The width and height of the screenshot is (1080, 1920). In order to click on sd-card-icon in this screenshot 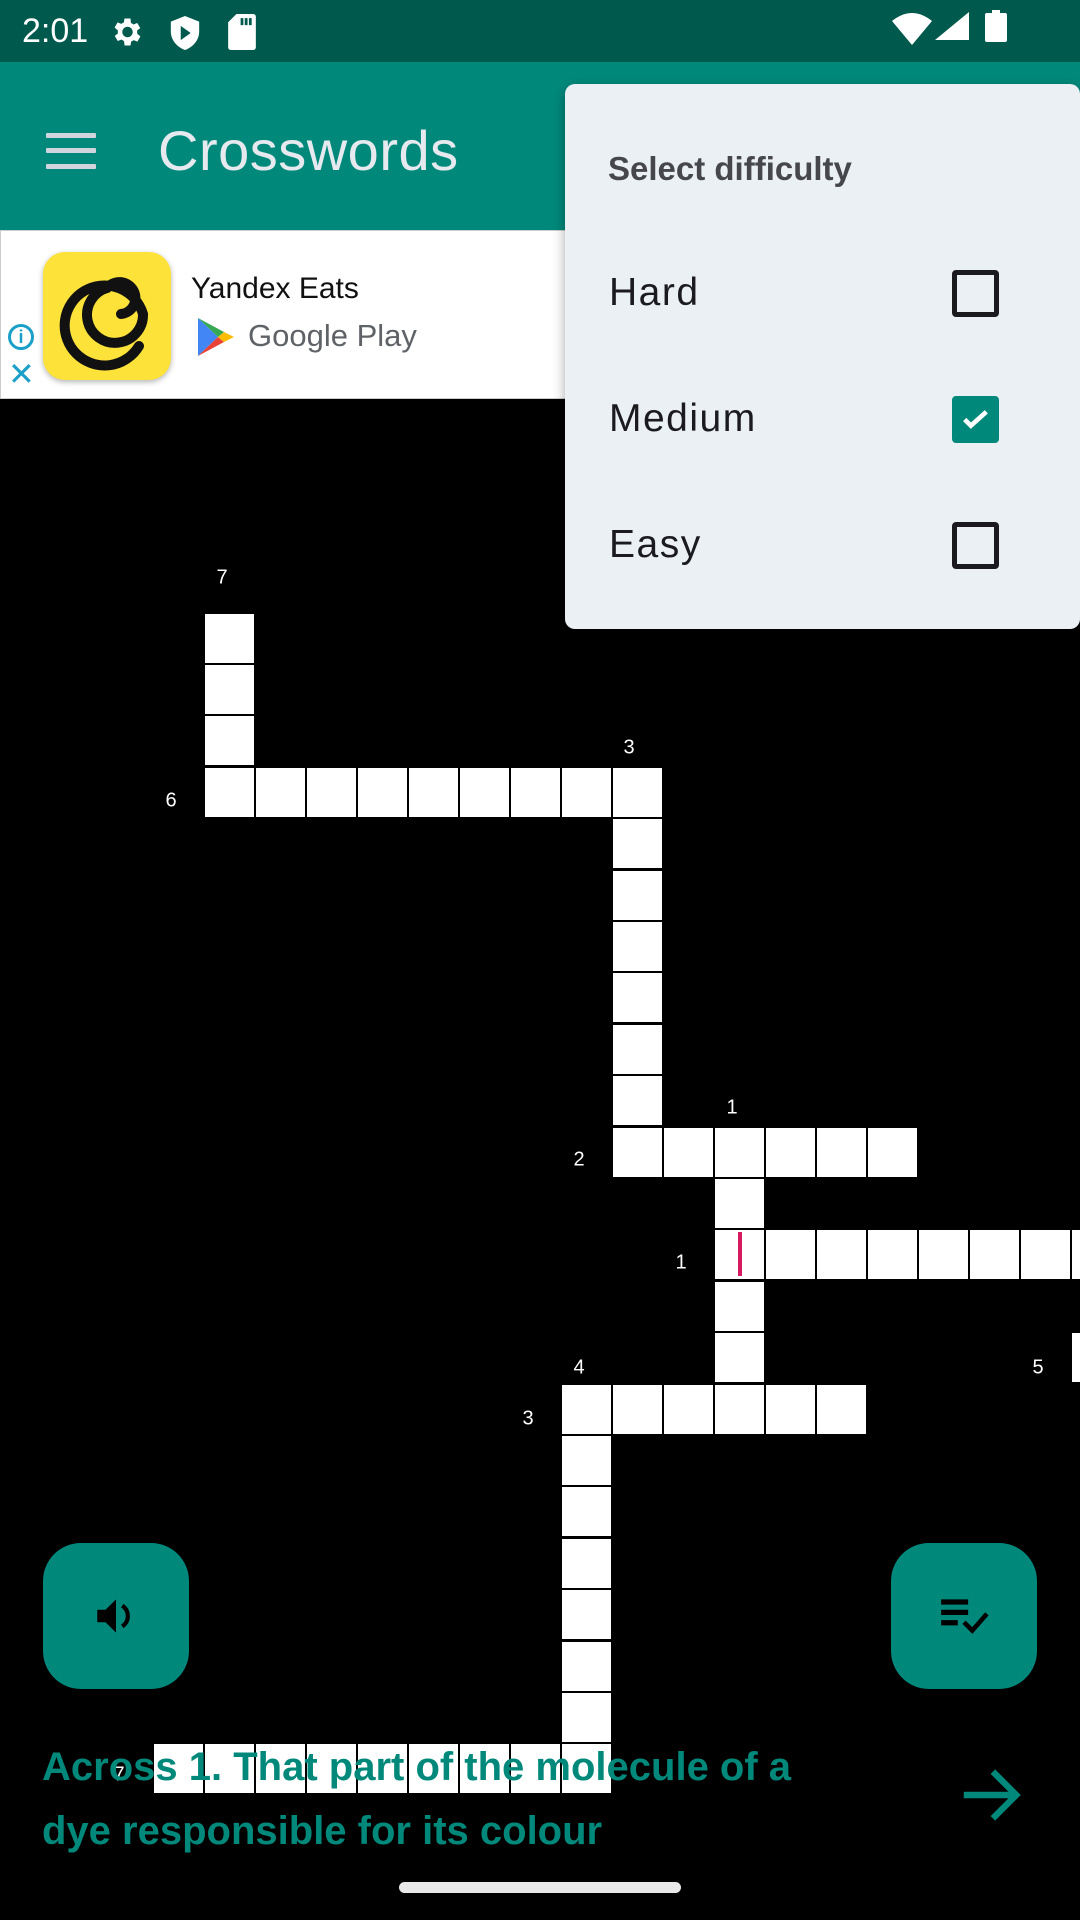, I will do `click(242, 32)`.